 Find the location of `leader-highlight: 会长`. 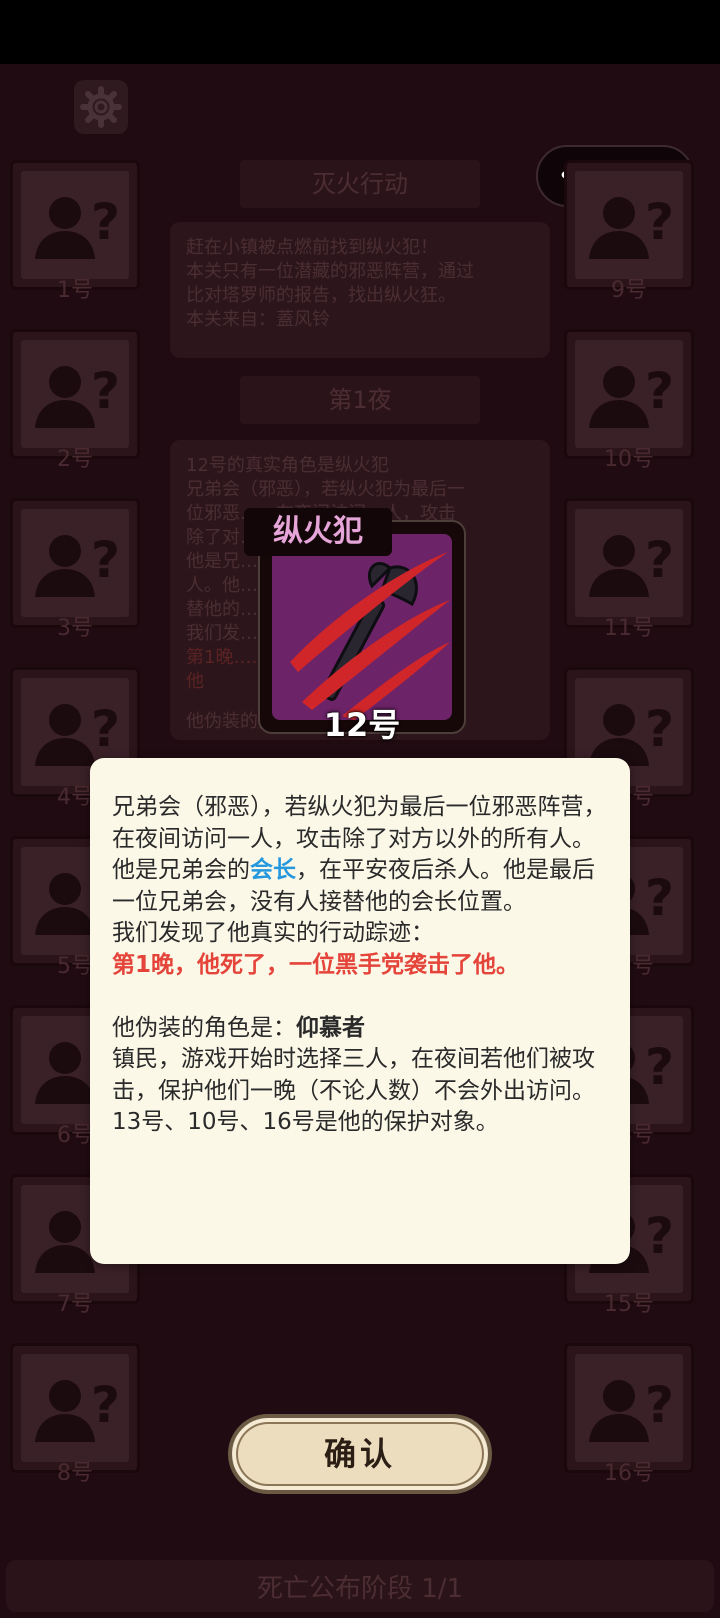

leader-highlight: 会长 is located at coordinates (273, 870).